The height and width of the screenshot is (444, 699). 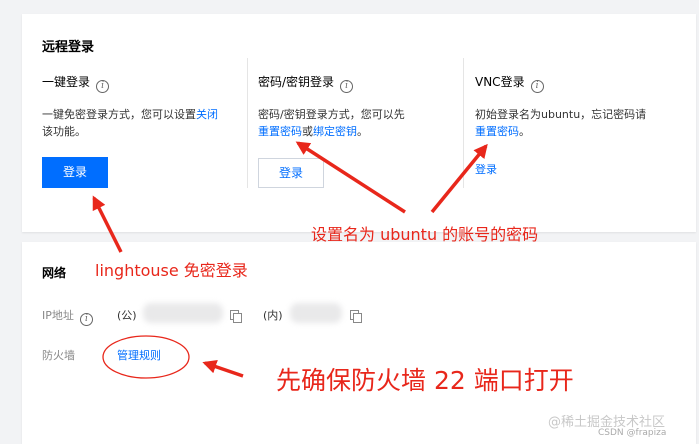 What do you see at coordinates (425, 380) in the screenshot?
I see `firewall-annotation: 先确保防火墙 22 端口打开` at bounding box center [425, 380].